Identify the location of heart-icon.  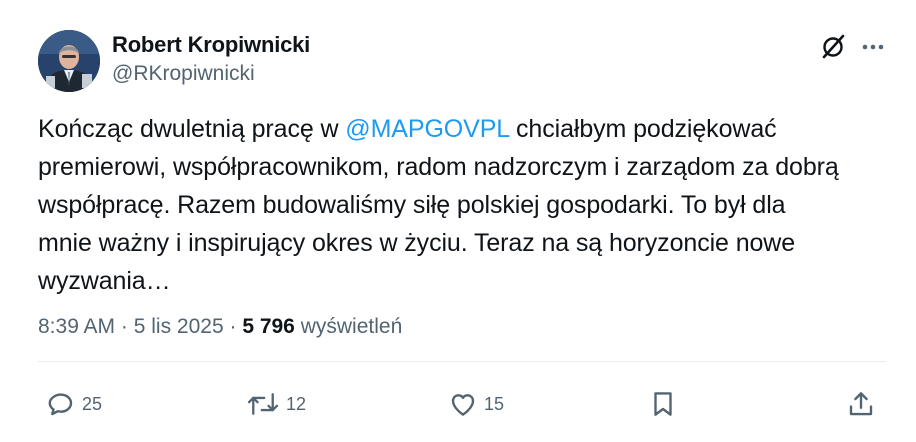
(463, 405).